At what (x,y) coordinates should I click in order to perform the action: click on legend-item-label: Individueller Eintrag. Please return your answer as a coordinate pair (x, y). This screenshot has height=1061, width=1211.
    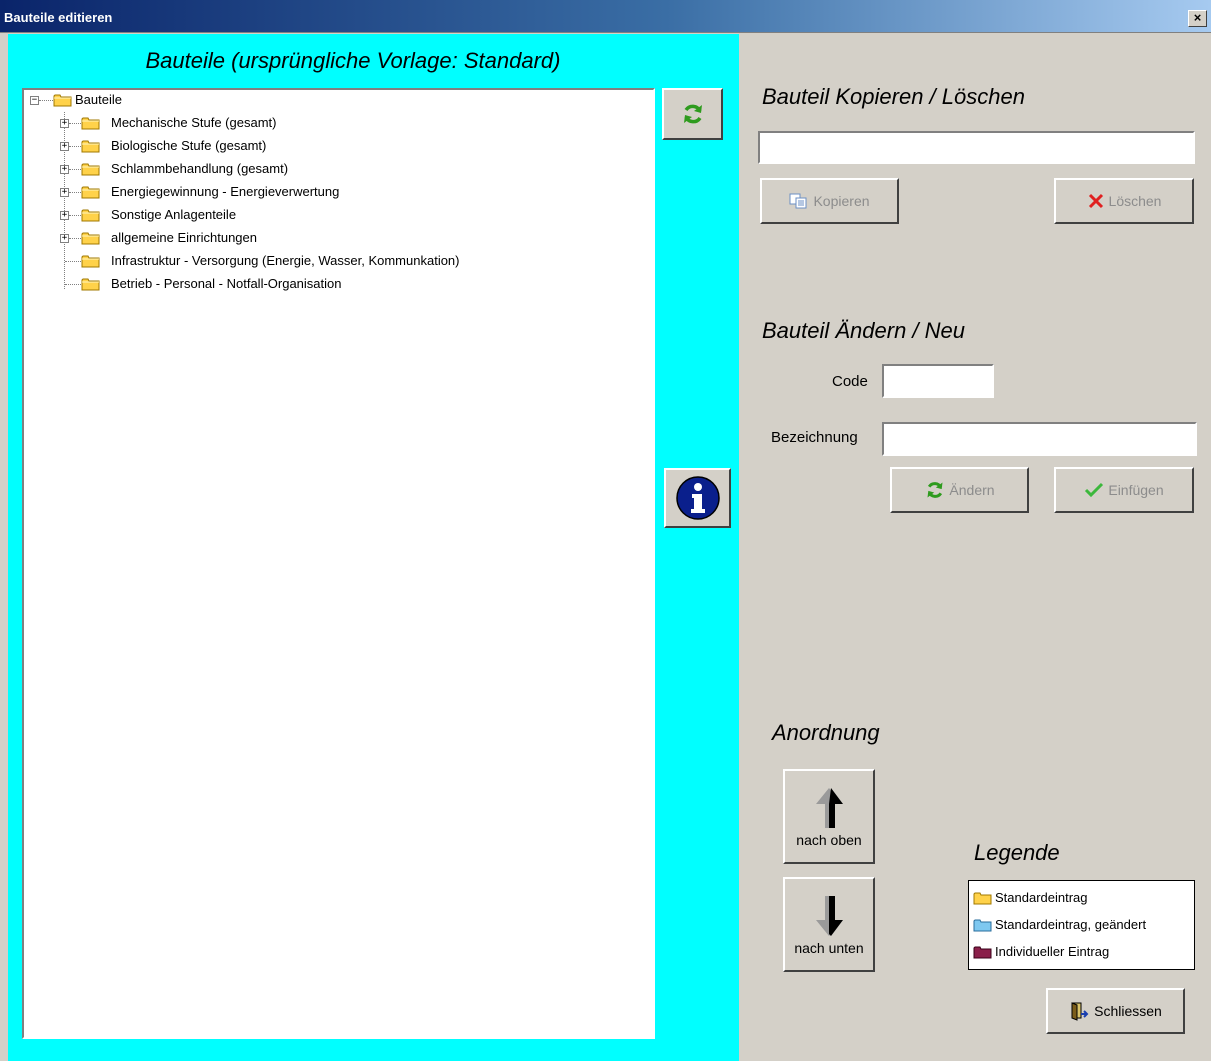
    Looking at the image, I should click on (1052, 951).